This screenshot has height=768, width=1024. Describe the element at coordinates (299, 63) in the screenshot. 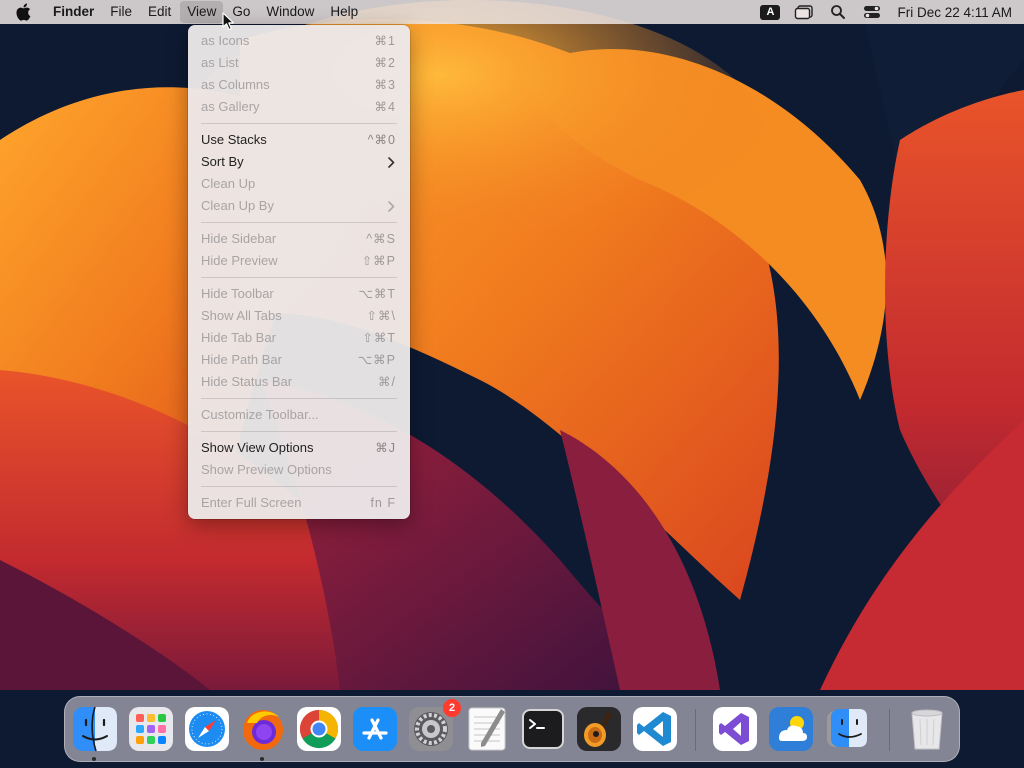

I see `menu-item-as-list: as List ⌘2` at that location.